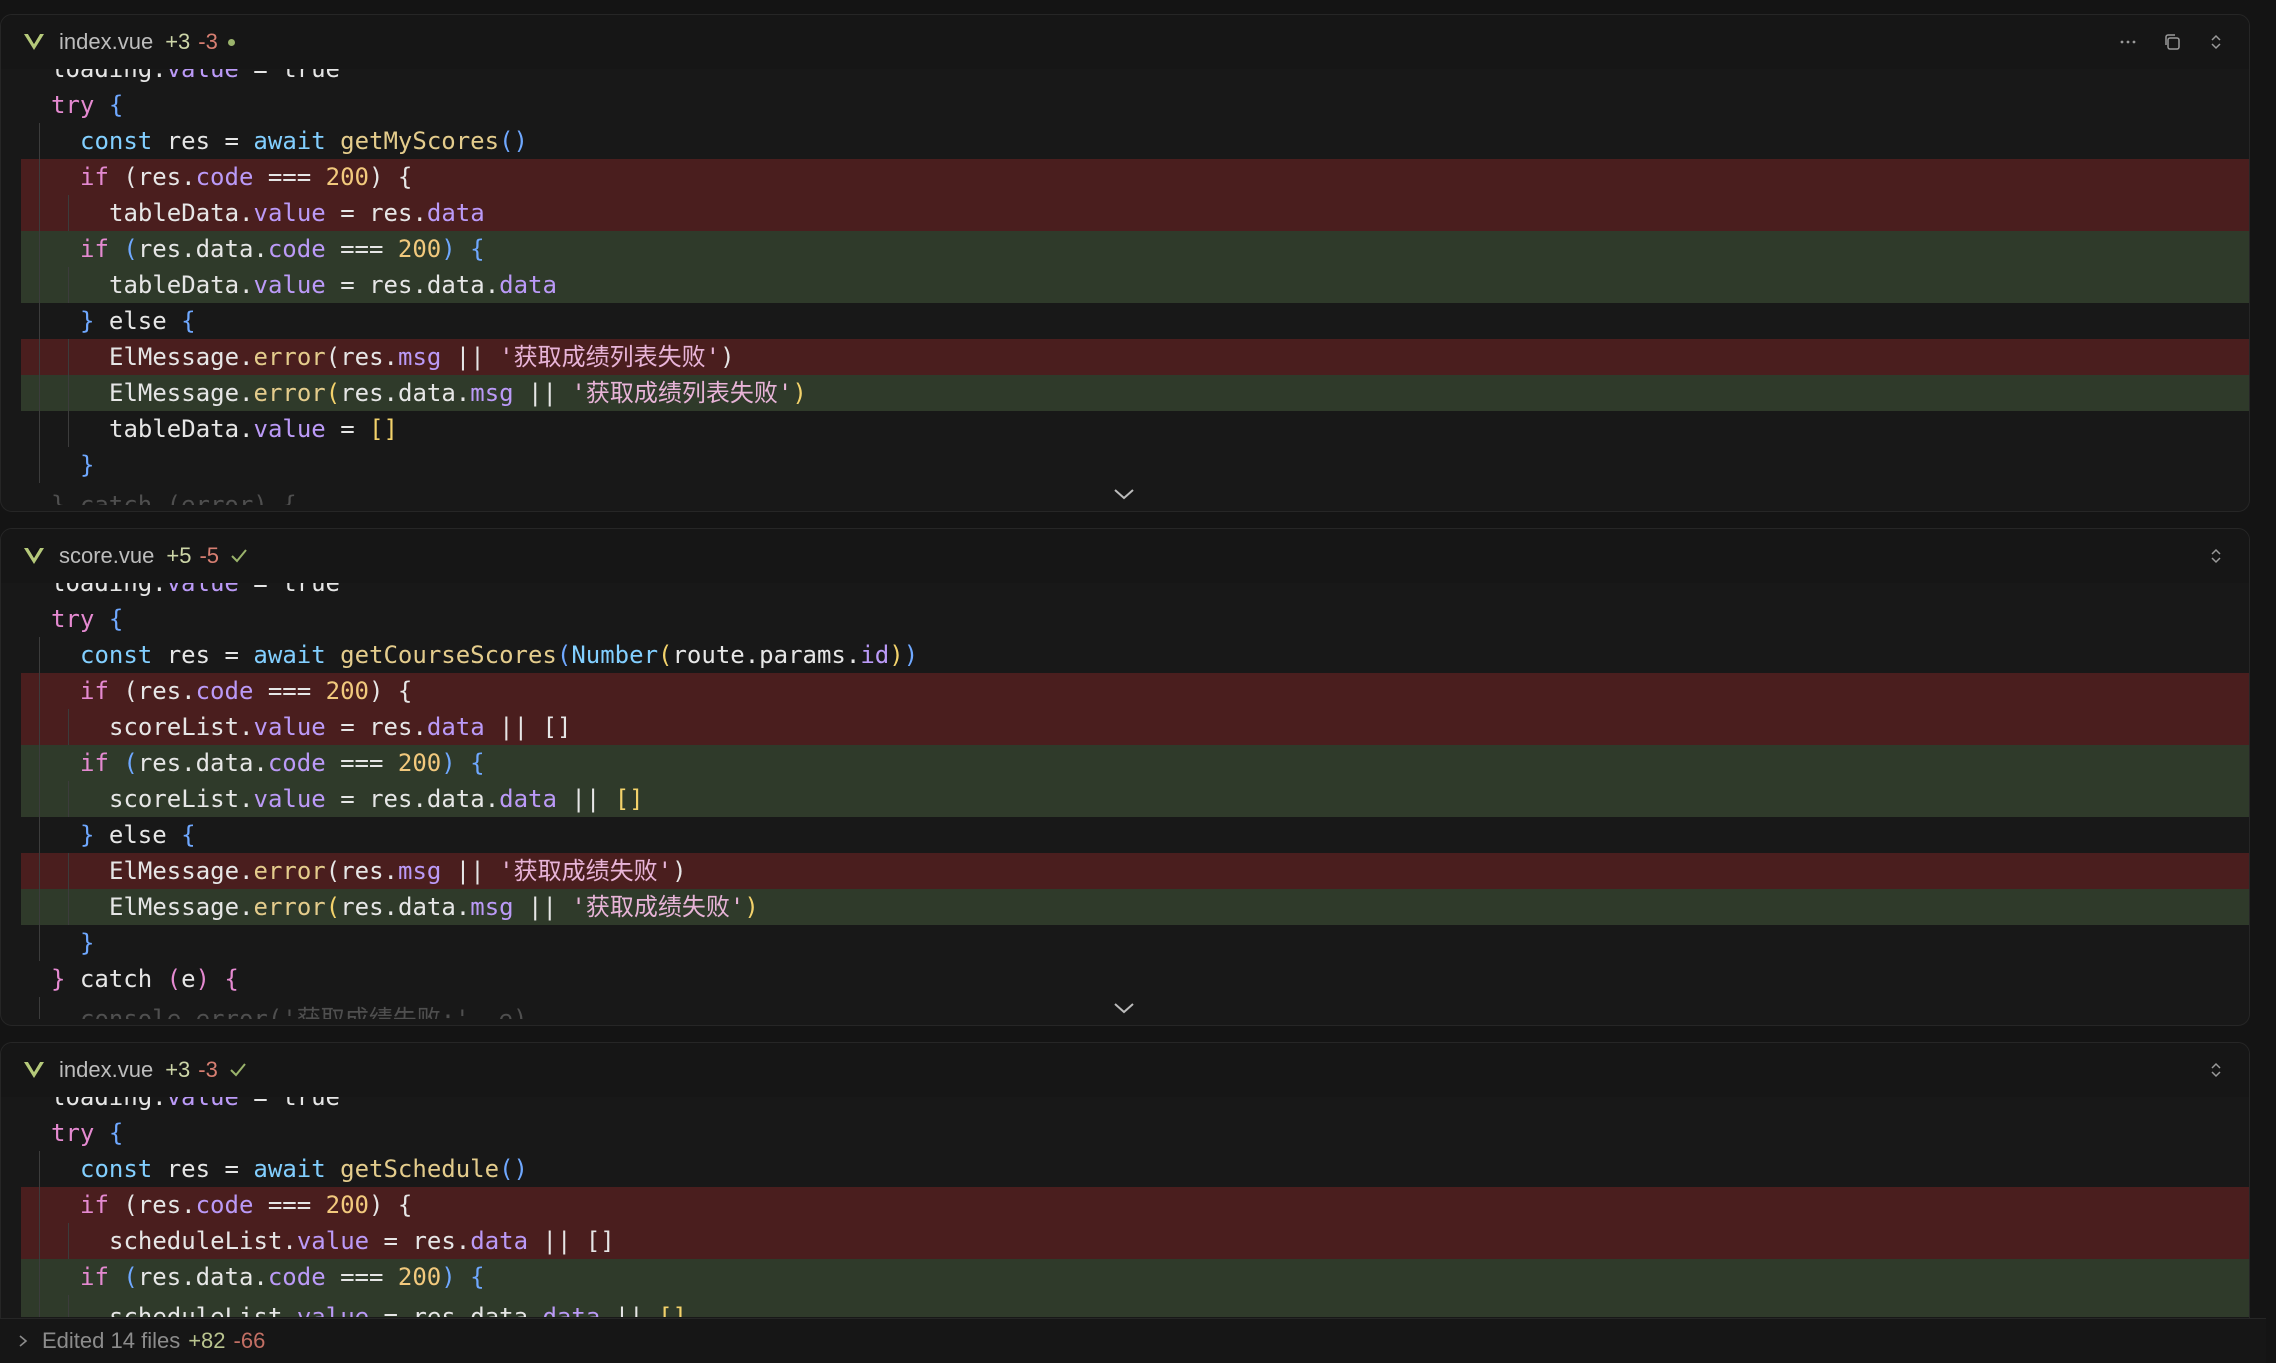 The image size is (2276, 1363). Describe the element at coordinates (34, 42) in the screenshot. I see `vue-file-icon` at that location.